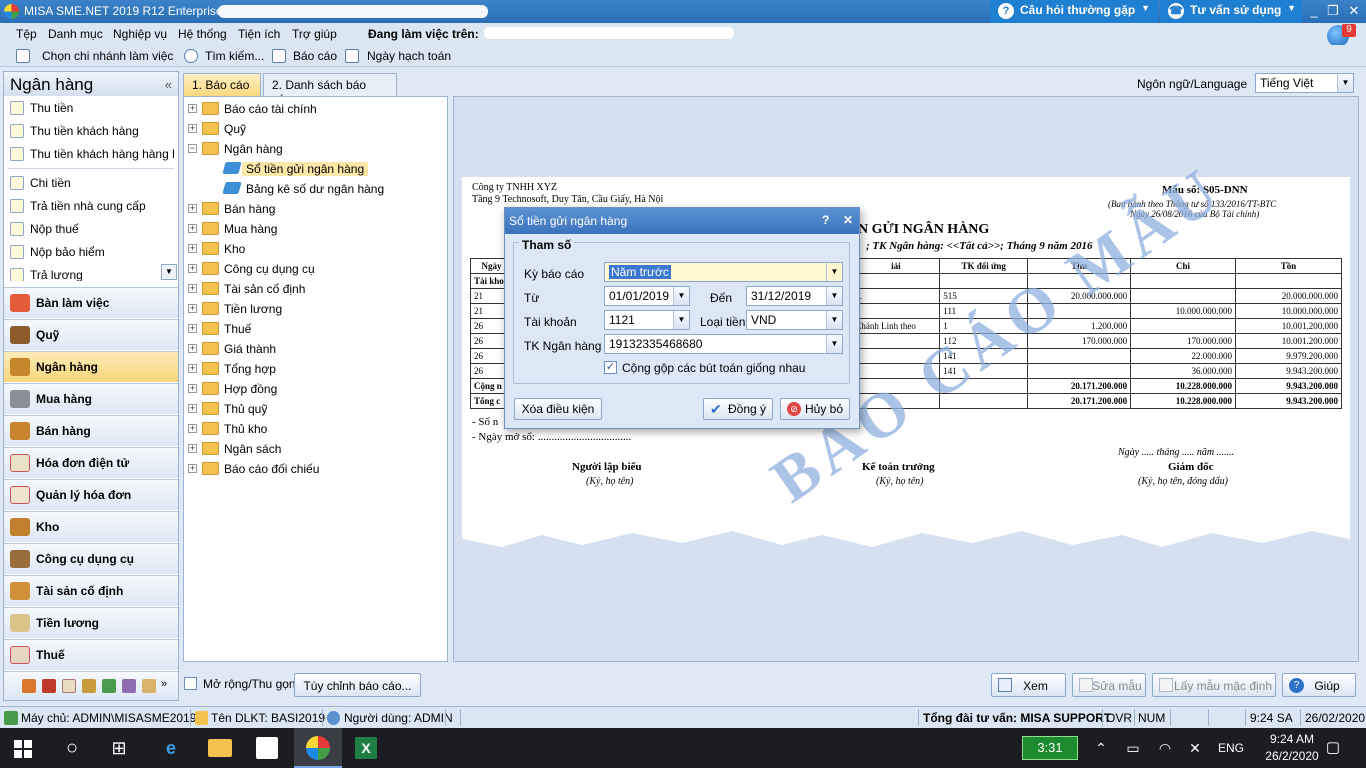 This screenshot has width=1366, height=768. Describe the element at coordinates (29, 686) in the screenshot. I see `cash-mini-icon` at that location.